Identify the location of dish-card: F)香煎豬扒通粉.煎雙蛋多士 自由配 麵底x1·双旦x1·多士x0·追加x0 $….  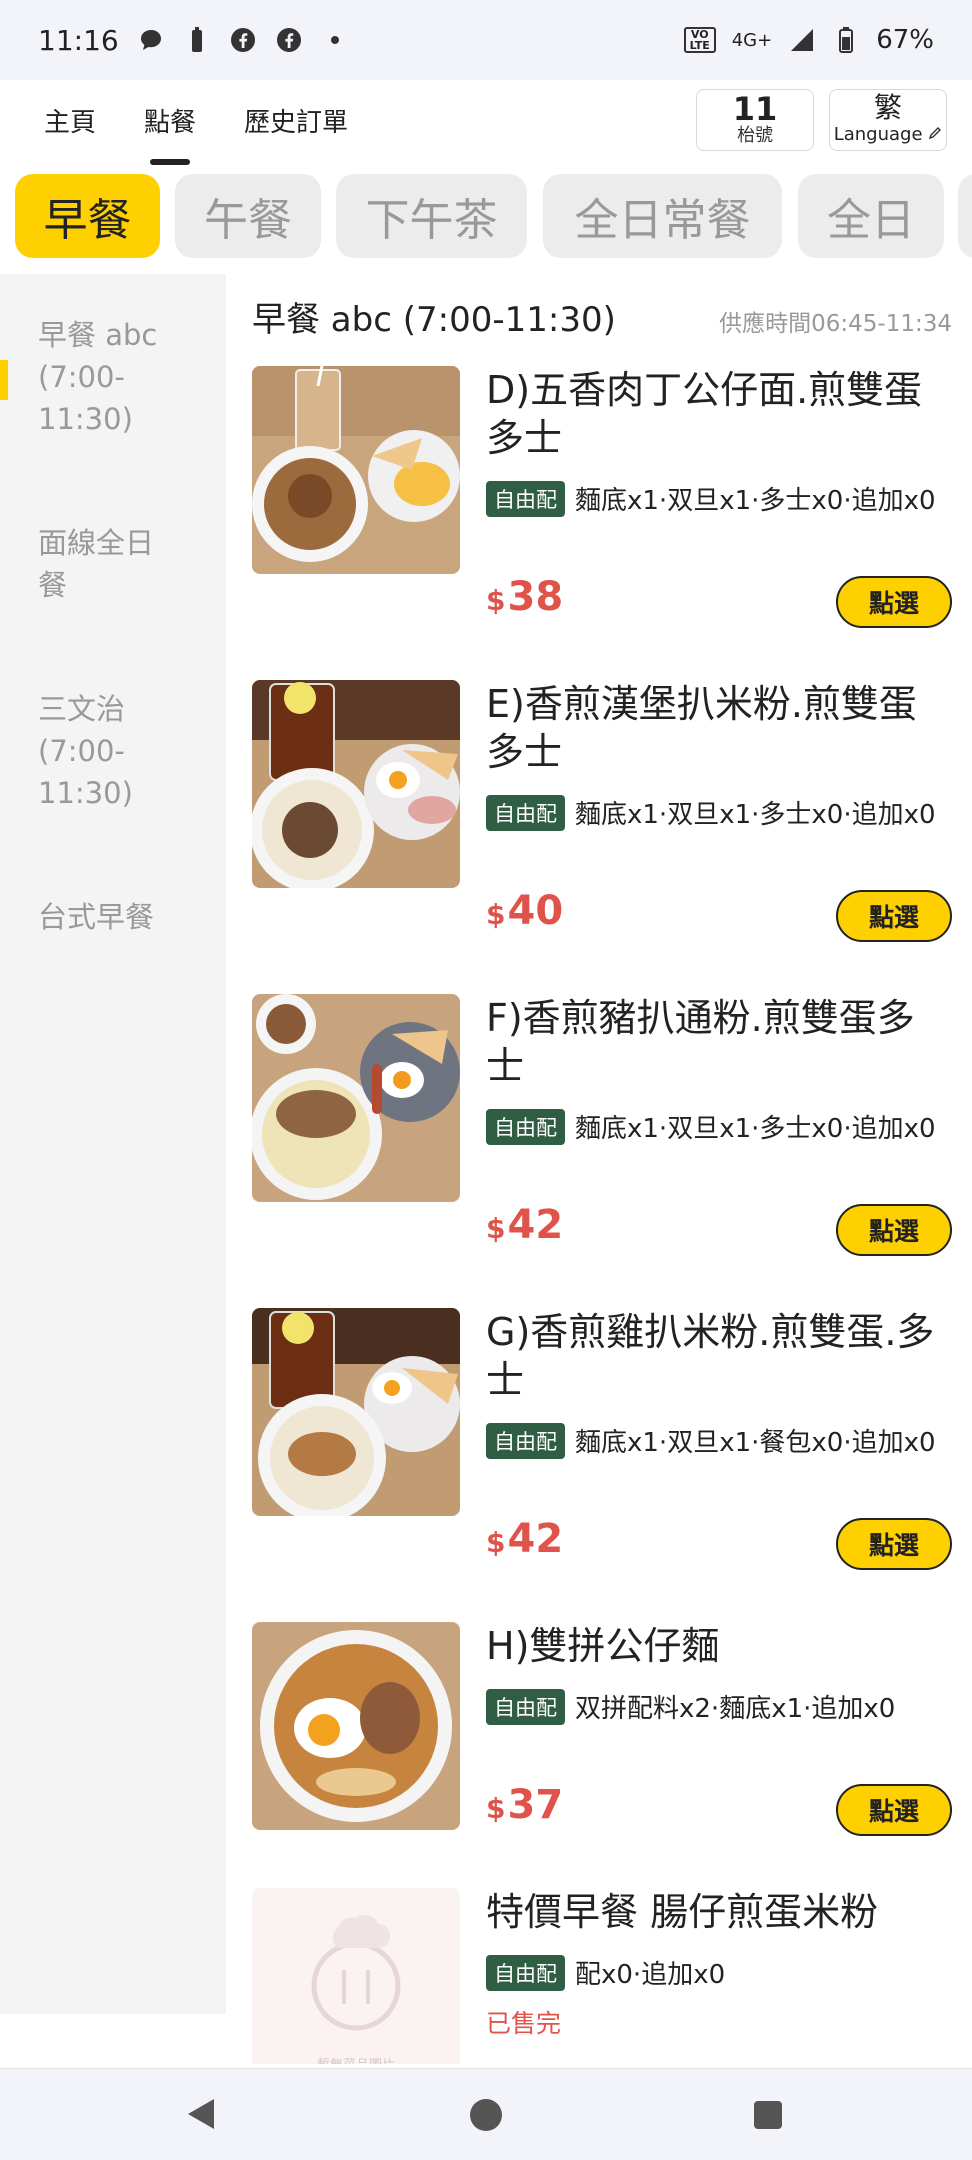
(602, 1129).